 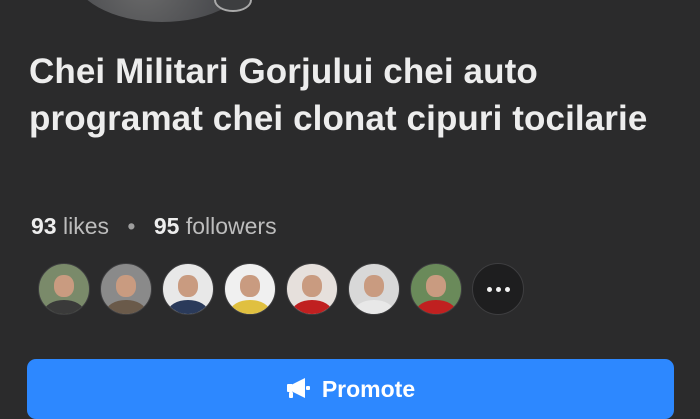 What do you see at coordinates (44, 226) in the screenshot?
I see `likes-count: 93` at bounding box center [44, 226].